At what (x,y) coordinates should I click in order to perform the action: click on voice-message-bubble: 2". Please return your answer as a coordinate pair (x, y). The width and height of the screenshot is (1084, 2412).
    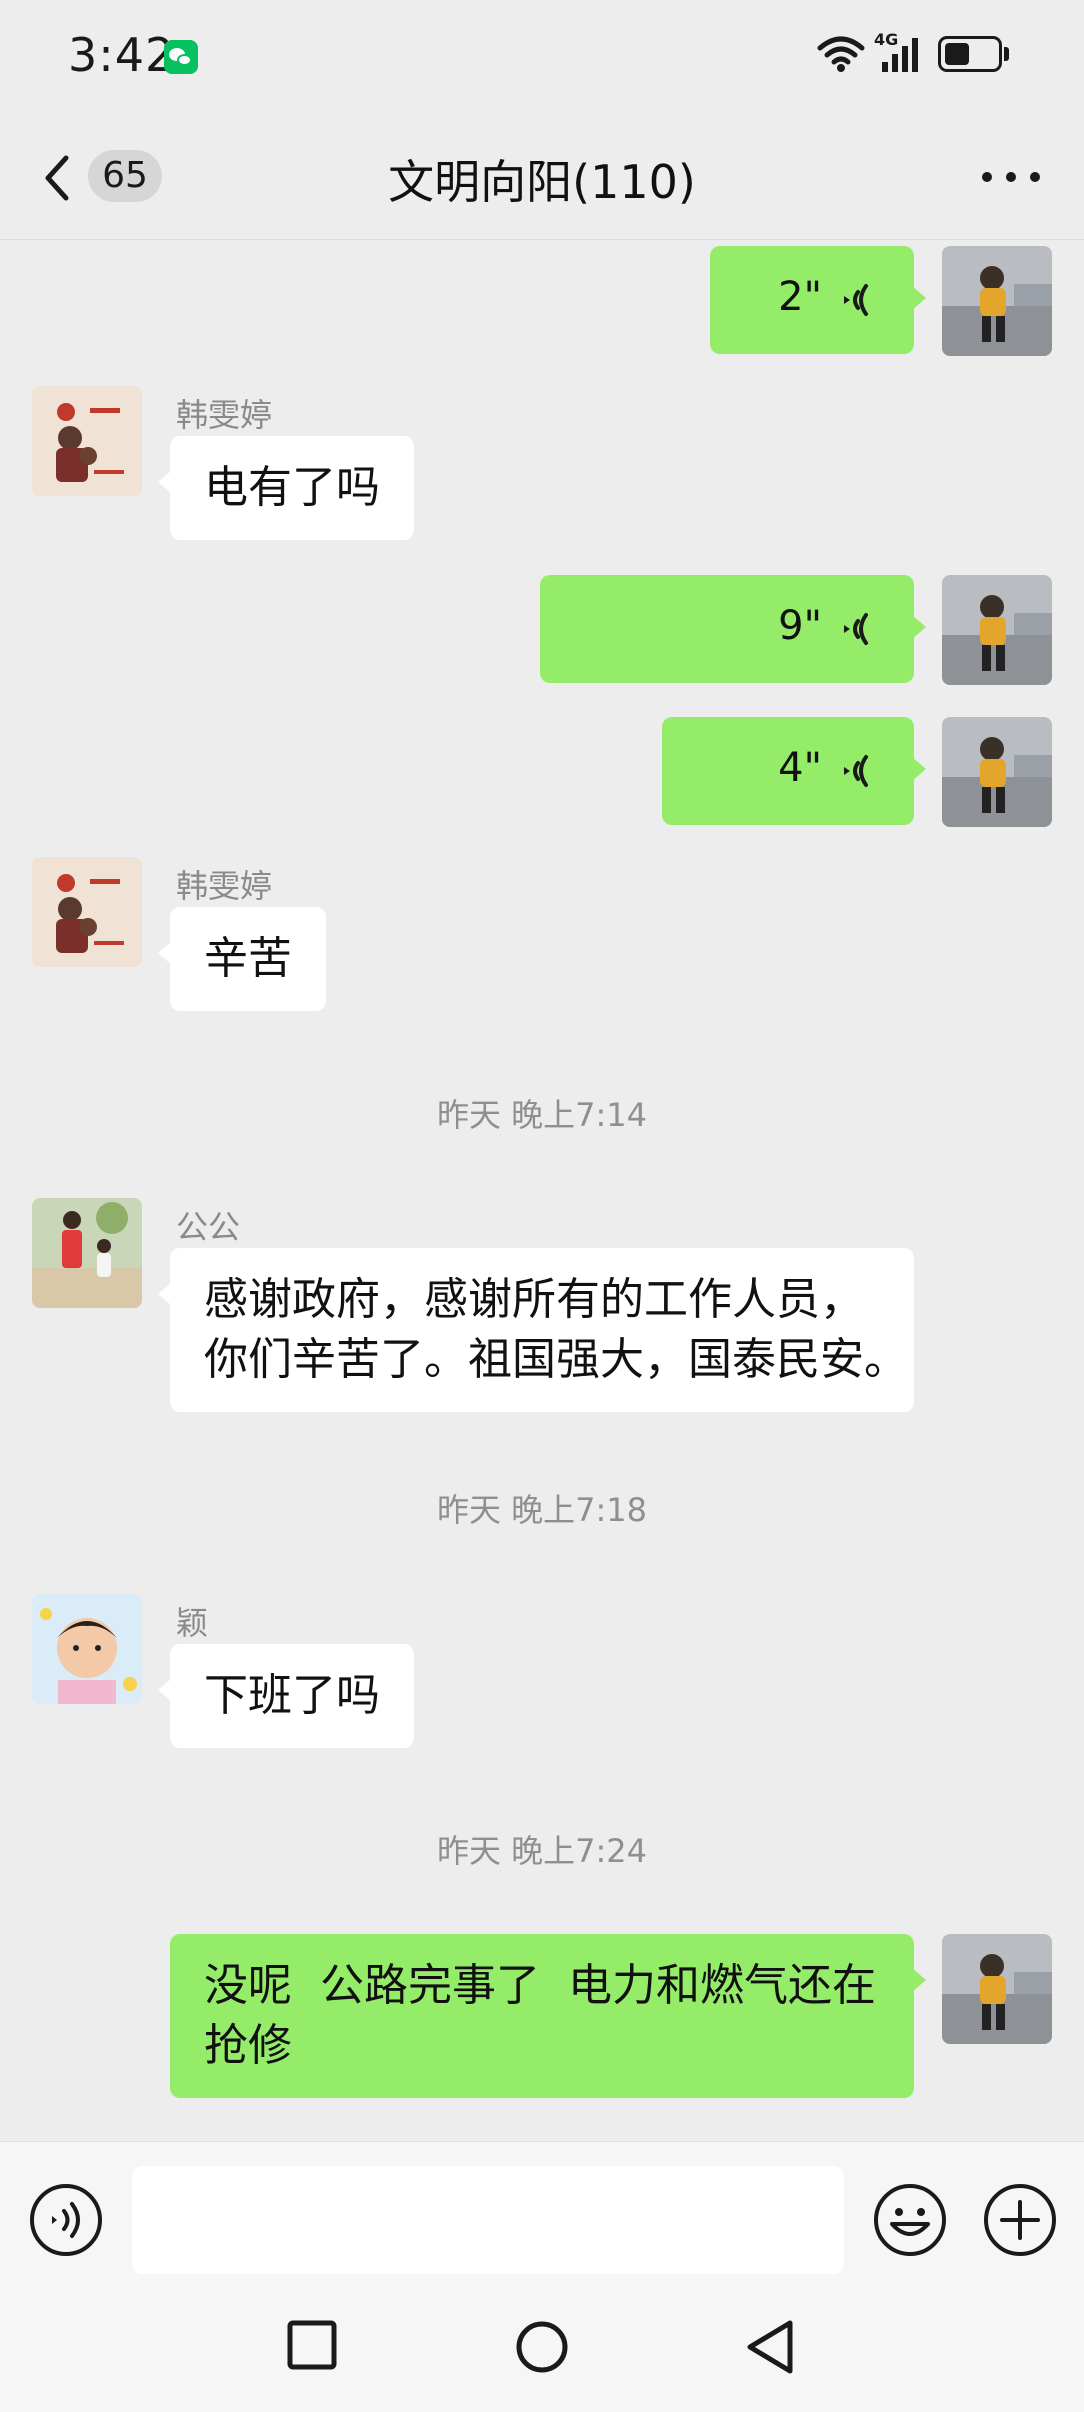
    Looking at the image, I should click on (818, 300).